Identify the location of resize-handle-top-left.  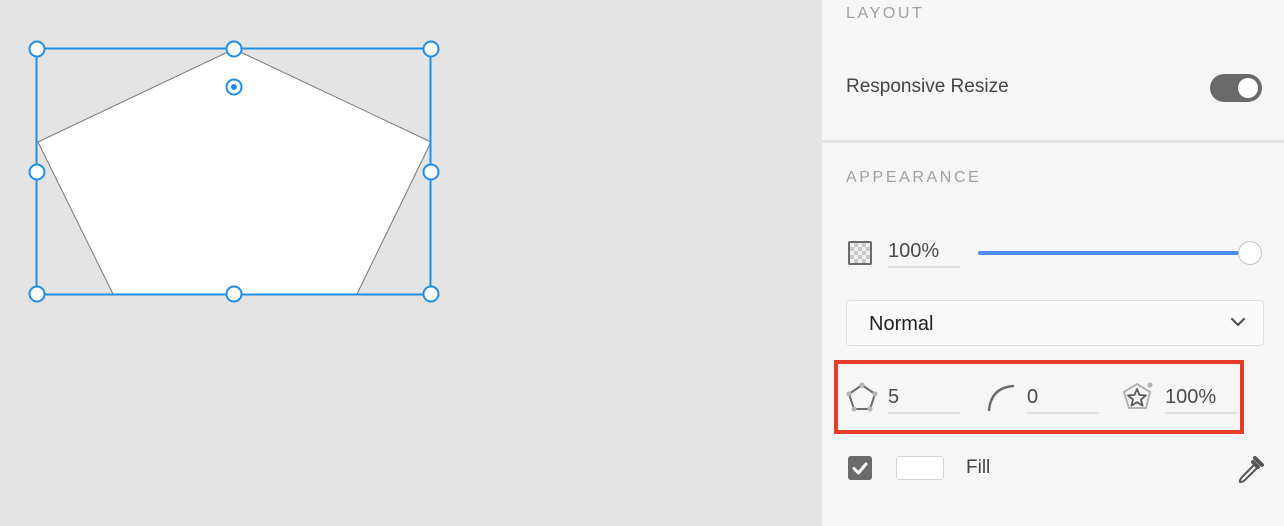
(37, 49).